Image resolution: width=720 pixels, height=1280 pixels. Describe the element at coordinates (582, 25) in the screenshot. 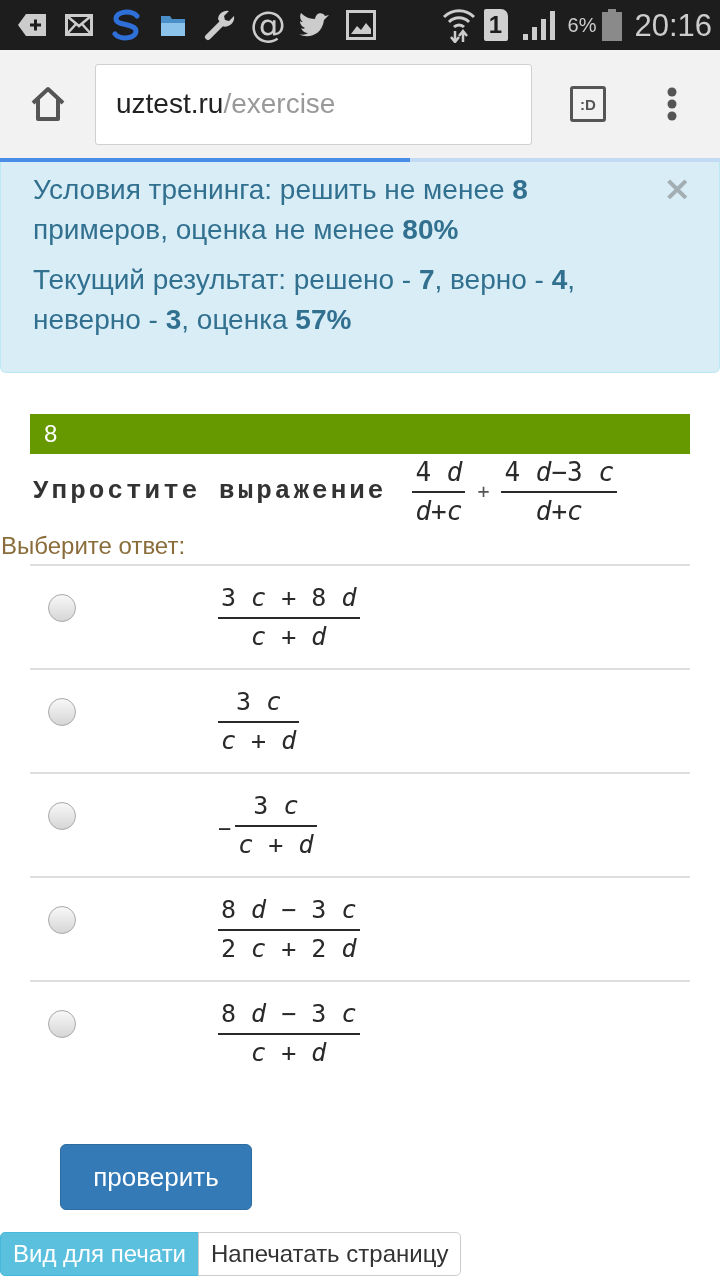

I see `battery-percent: 6%` at that location.